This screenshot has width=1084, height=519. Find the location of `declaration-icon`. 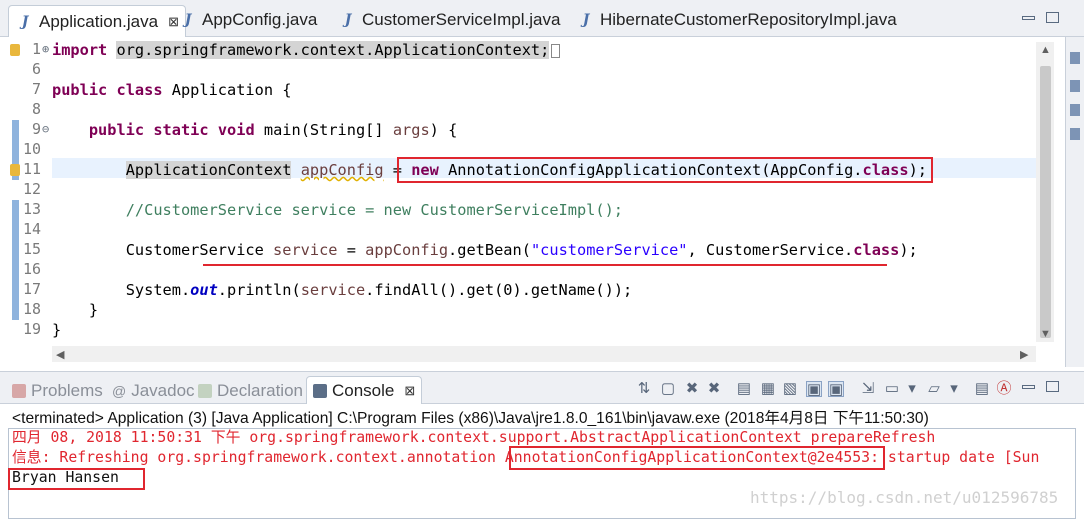

declaration-icon is located at coordinates (205, 391).